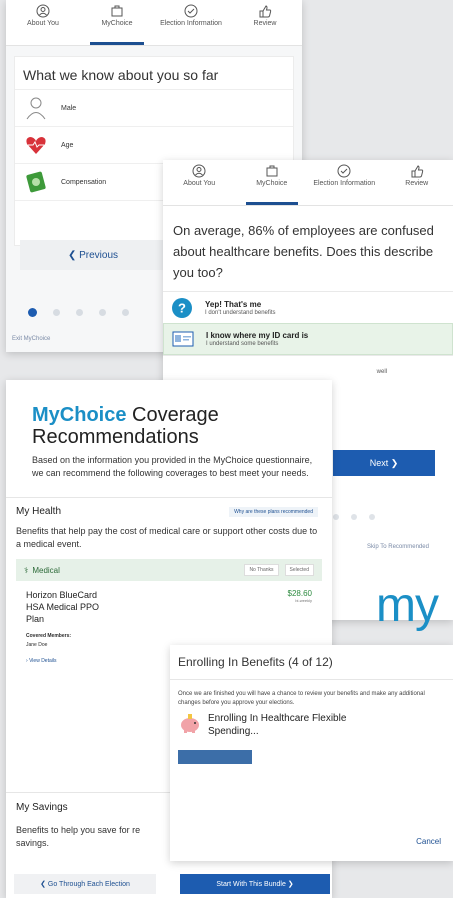 The width and height of the screenshot is (453, 898). I want to click on my-health-title: My Health, so click(39, 511).